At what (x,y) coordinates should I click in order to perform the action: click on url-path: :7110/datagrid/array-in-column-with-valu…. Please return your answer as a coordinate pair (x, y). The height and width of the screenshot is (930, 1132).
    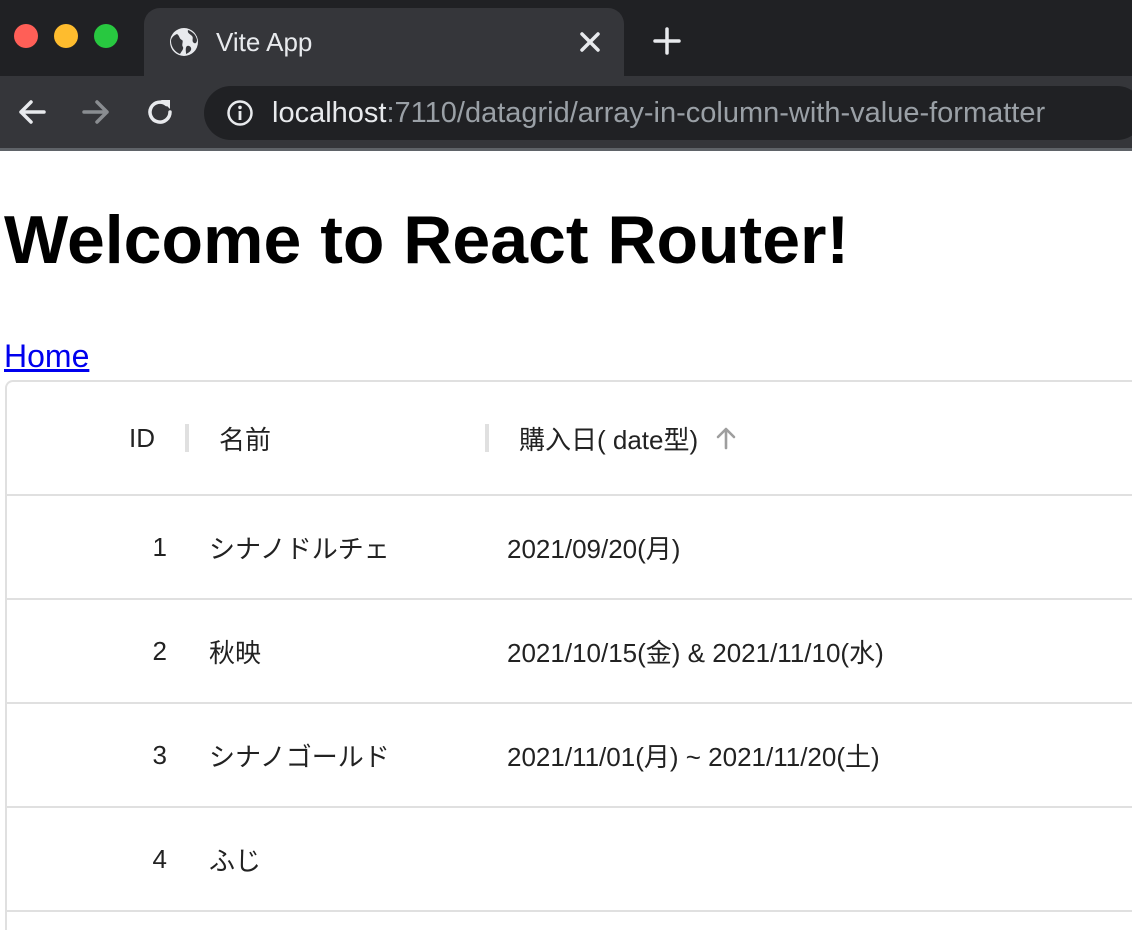
    Looking at the image, I should click on (716, 113).